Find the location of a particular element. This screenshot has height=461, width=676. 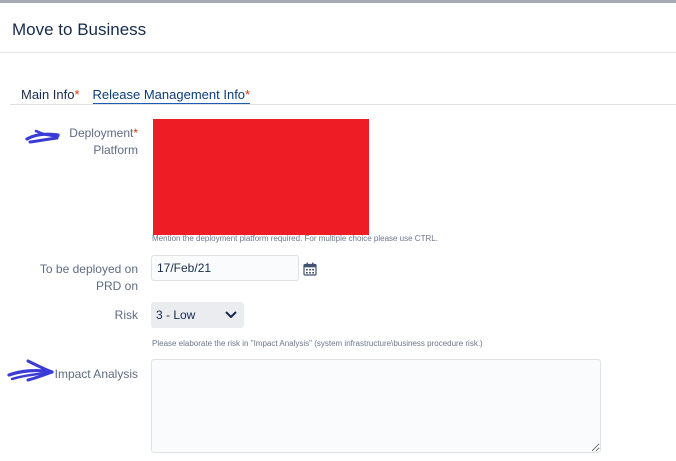

deployment-platform-label-line1: Deployment is located at coordinates (101, 133).